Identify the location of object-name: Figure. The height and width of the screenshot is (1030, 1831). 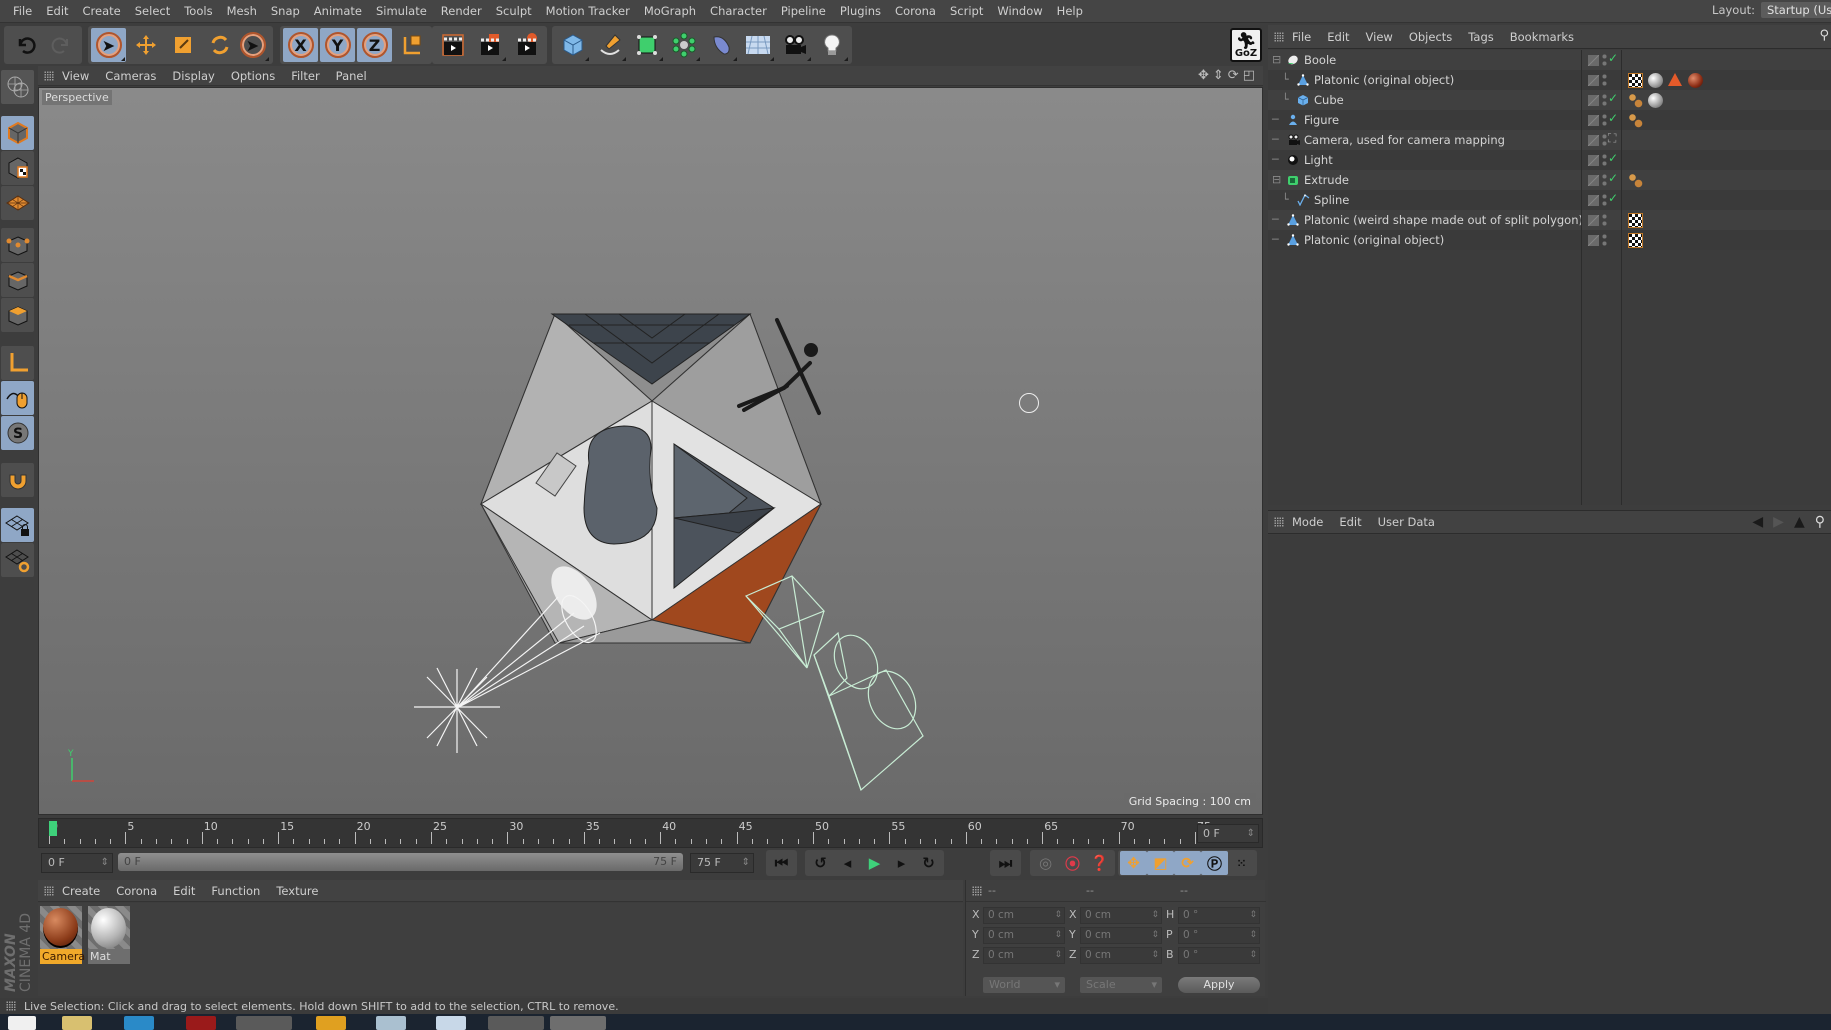
(1321, 120).